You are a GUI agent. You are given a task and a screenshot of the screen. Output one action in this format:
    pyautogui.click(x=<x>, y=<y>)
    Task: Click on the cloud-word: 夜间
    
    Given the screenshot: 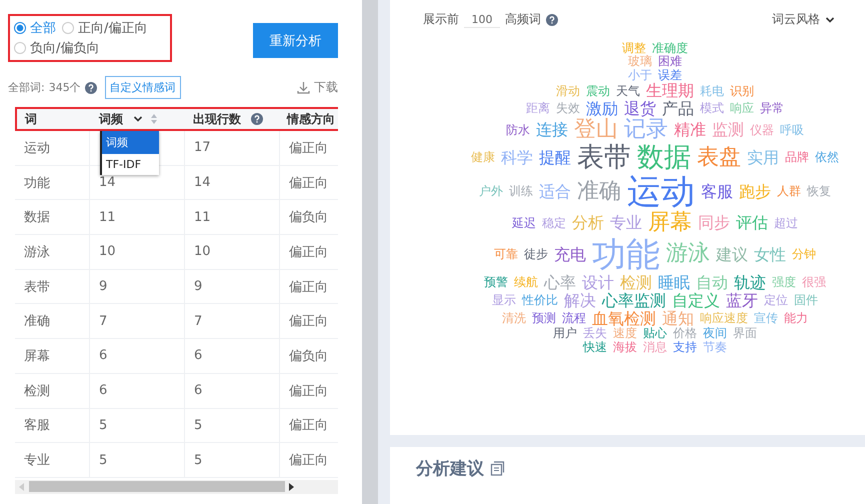 What is the action you would take?
    pyautogui.click(x=715, y=334)
    